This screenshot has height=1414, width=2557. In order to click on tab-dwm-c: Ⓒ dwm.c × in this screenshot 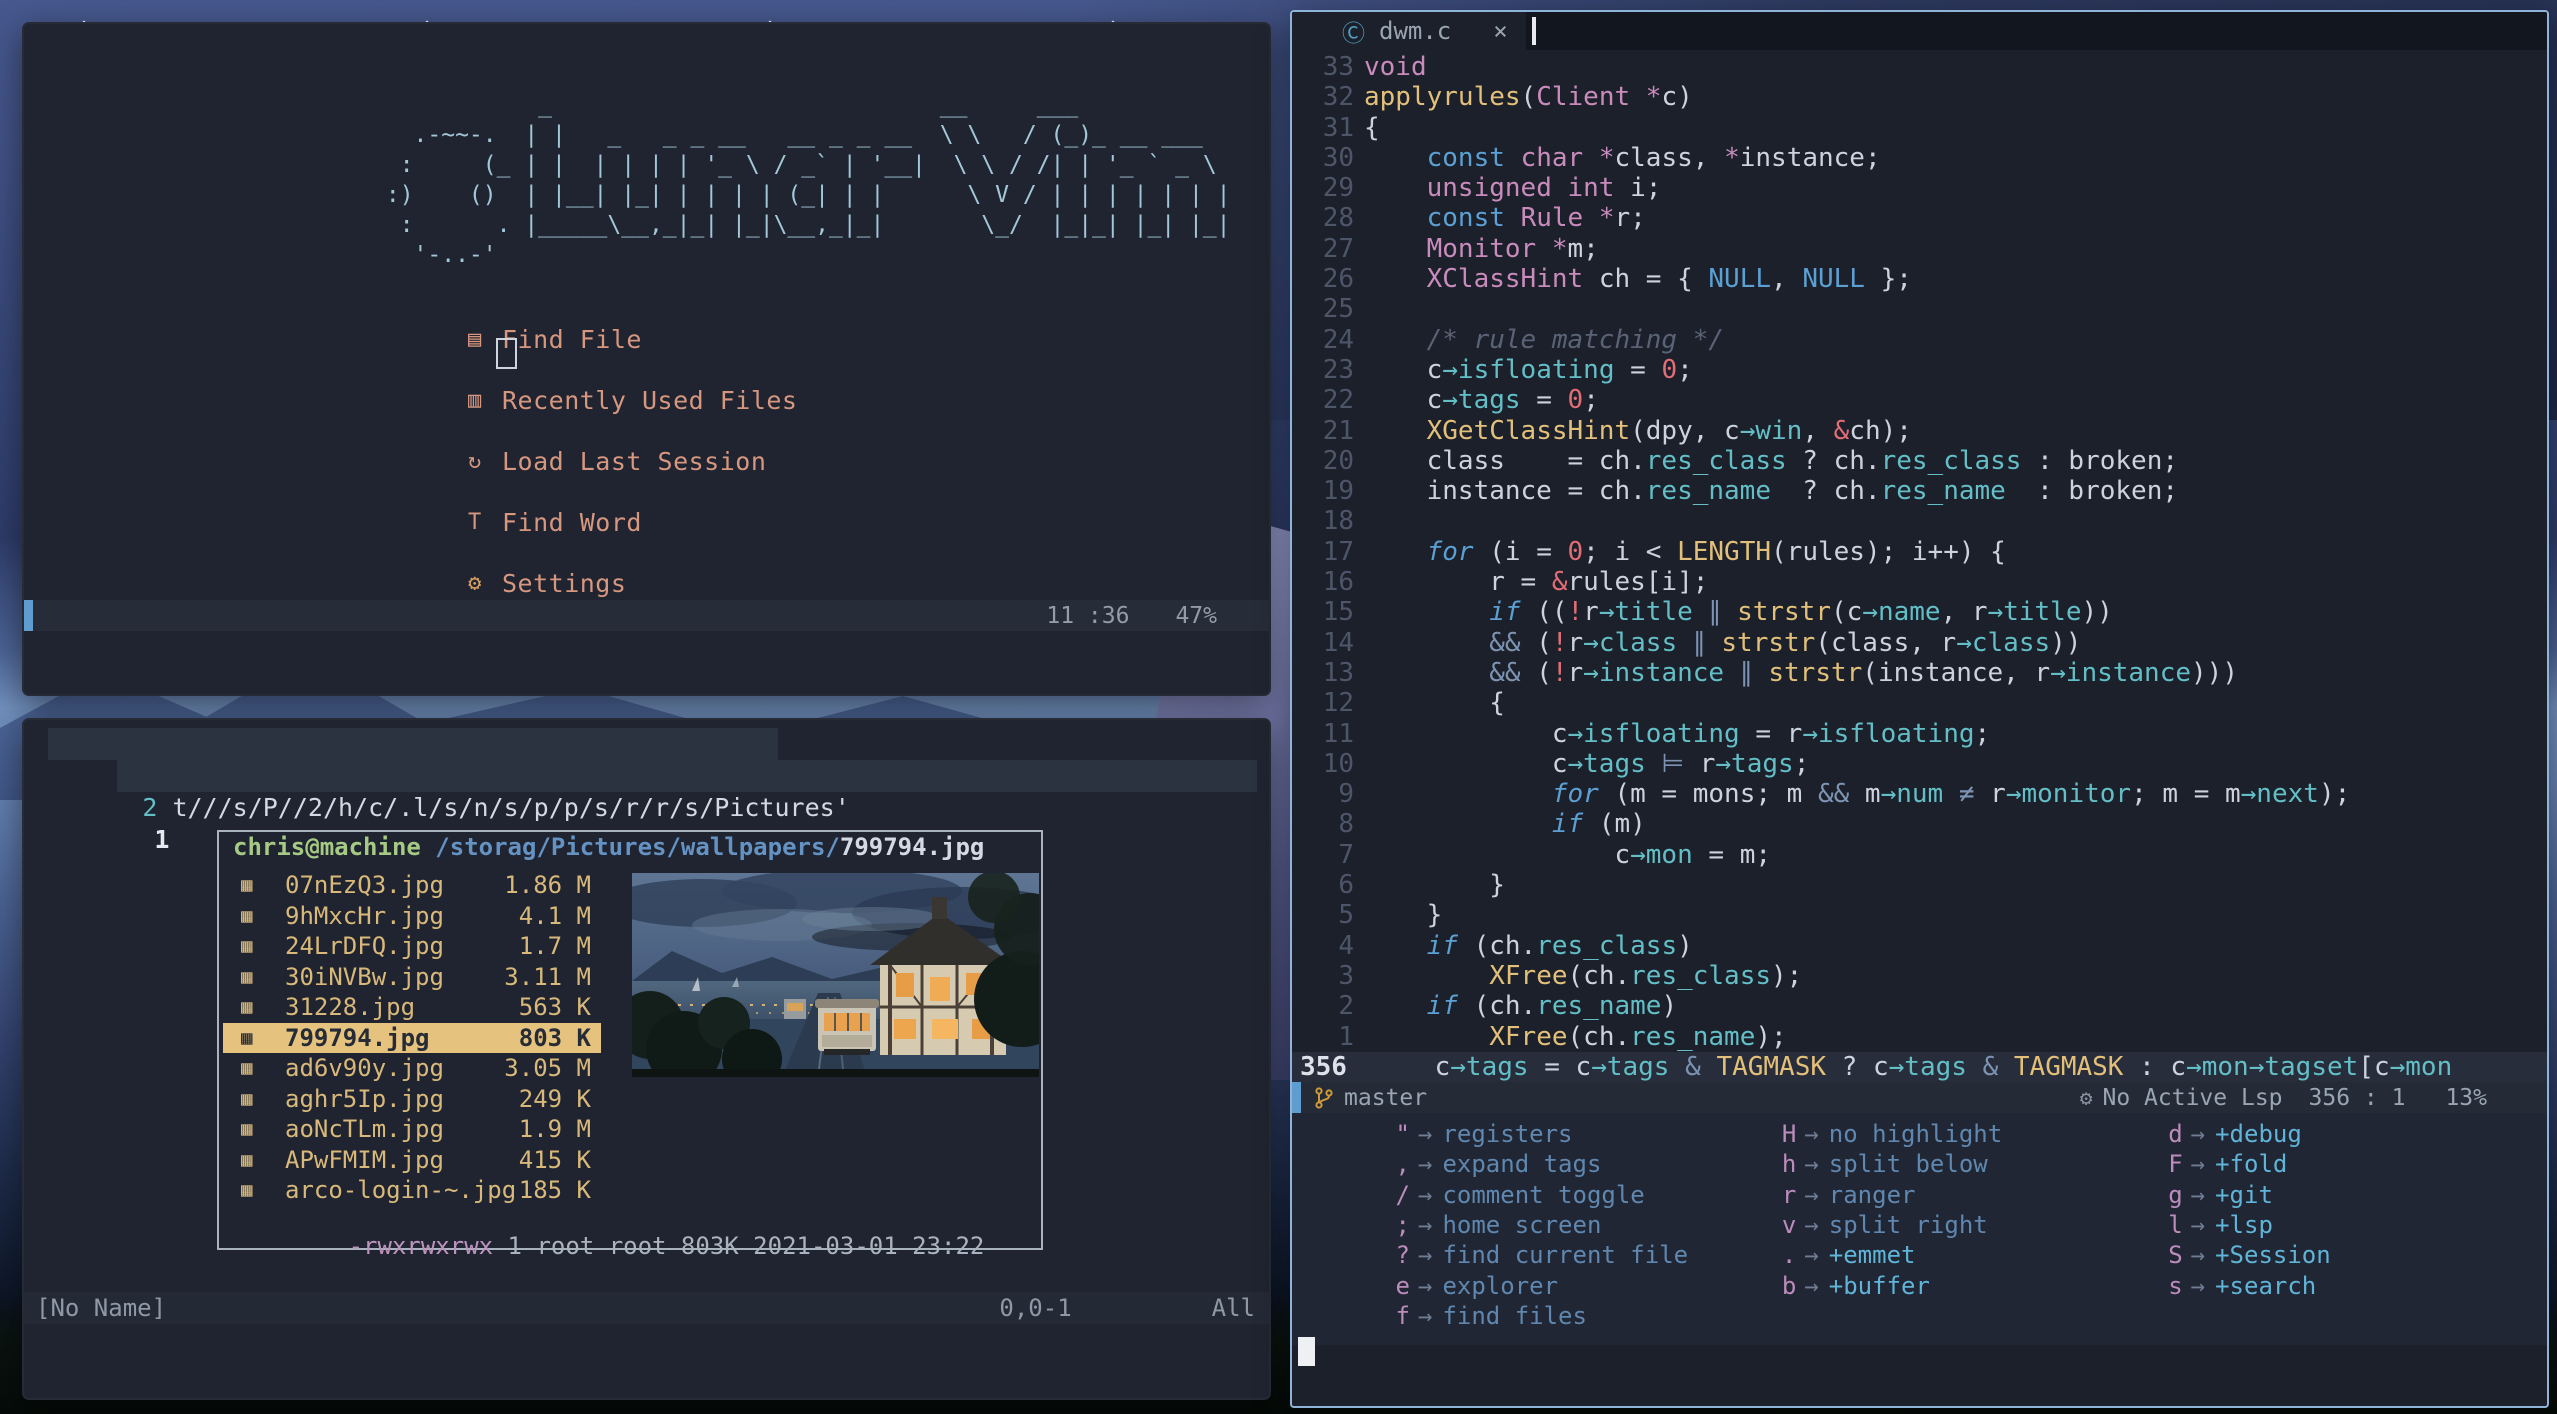, I will do `click(1409, 31)`.